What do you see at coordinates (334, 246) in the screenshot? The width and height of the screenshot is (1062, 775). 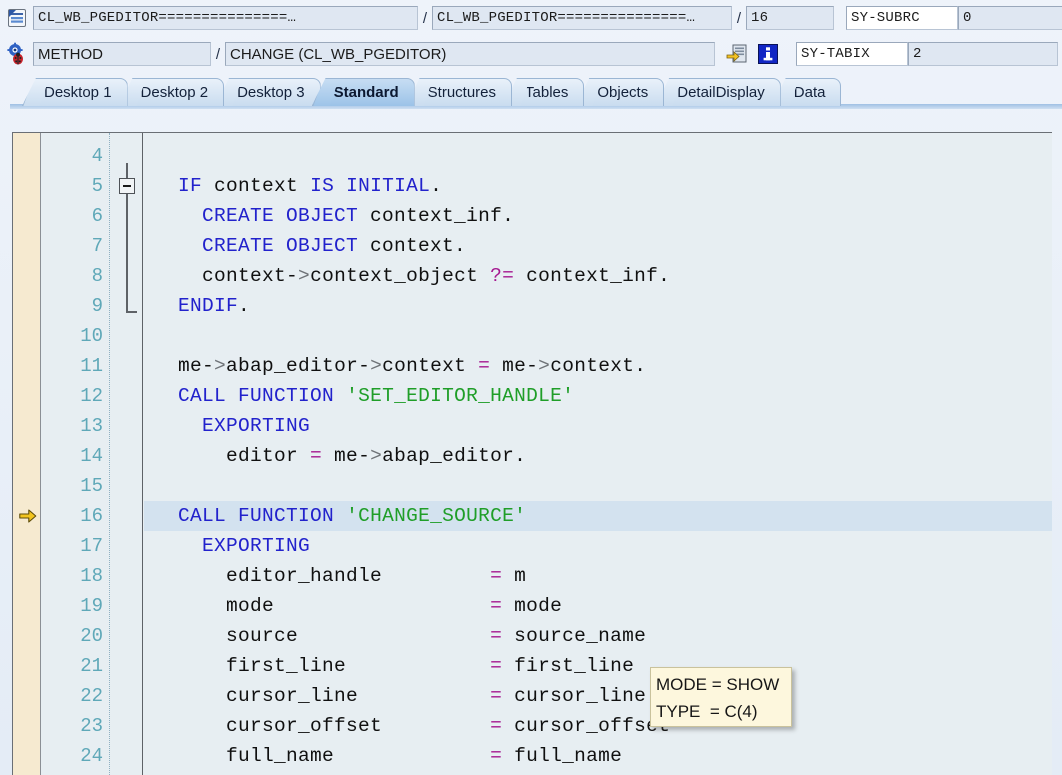 I see `code-line-text: CREATE OBJECT context.` at bounding box center [334, 246].